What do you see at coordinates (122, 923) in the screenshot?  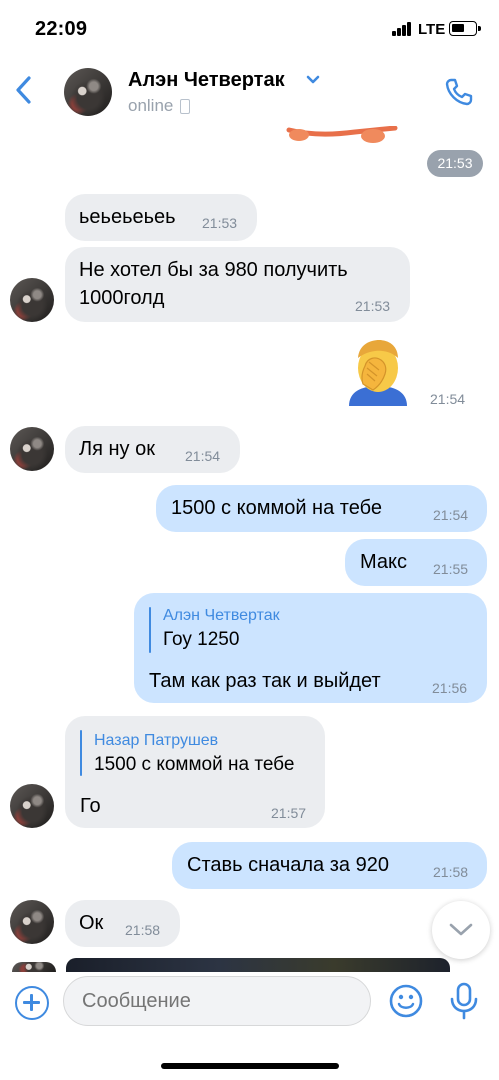 I see `message-bubble-incoming: Ок 21:58` at bounding box center [122, 923].